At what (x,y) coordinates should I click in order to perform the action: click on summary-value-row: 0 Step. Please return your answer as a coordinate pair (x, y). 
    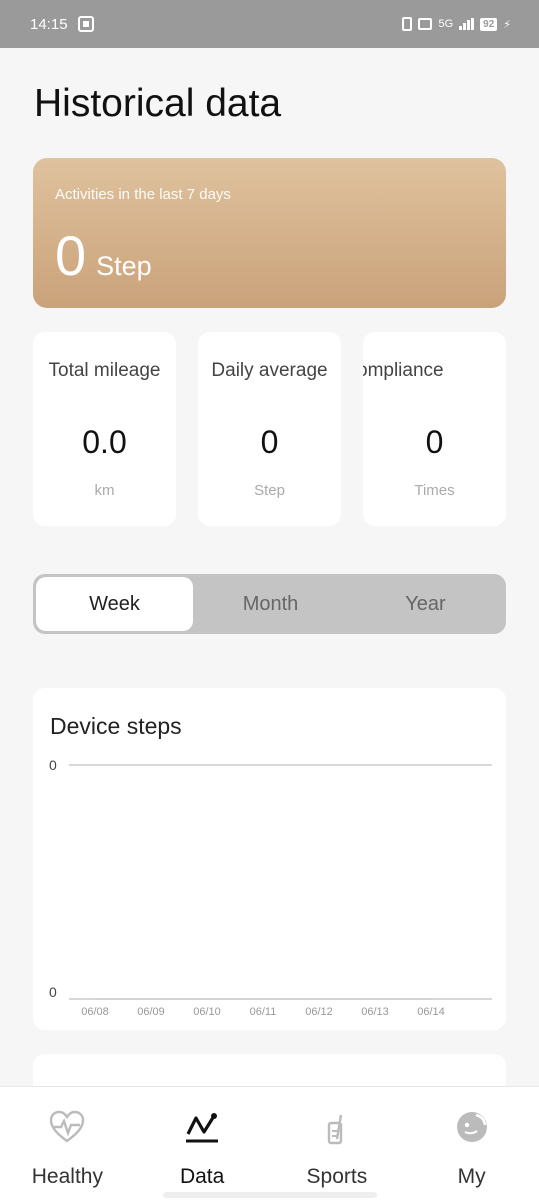
    Looking at the image, I should click on (103, 256).